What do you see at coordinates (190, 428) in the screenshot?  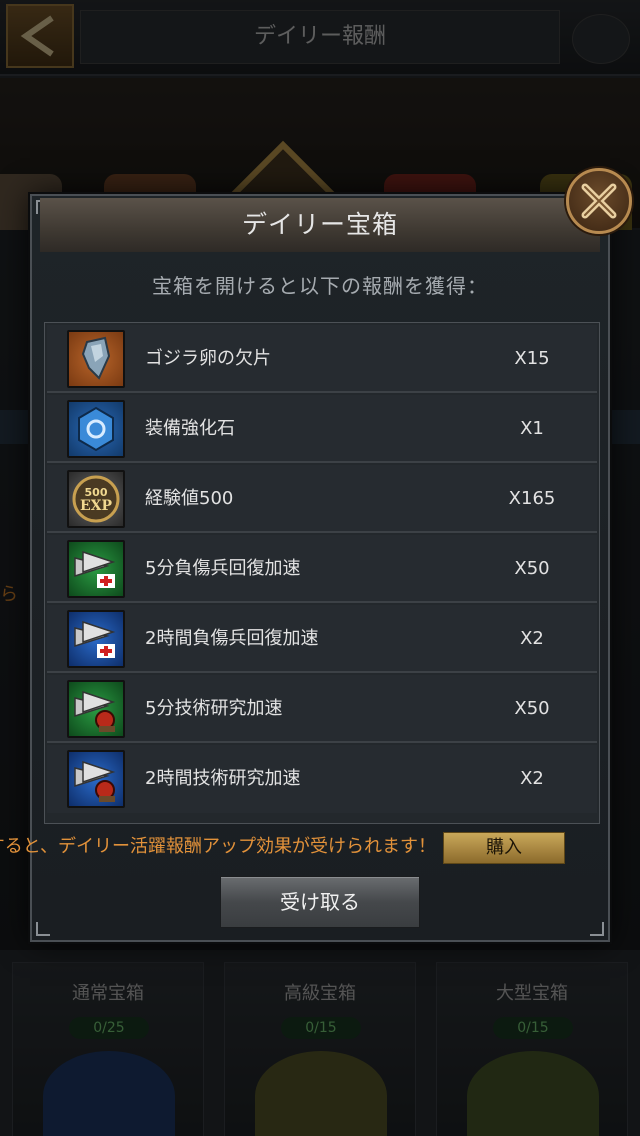 I see `reward-name: 装備強化石` at bounding box center [190, 428].